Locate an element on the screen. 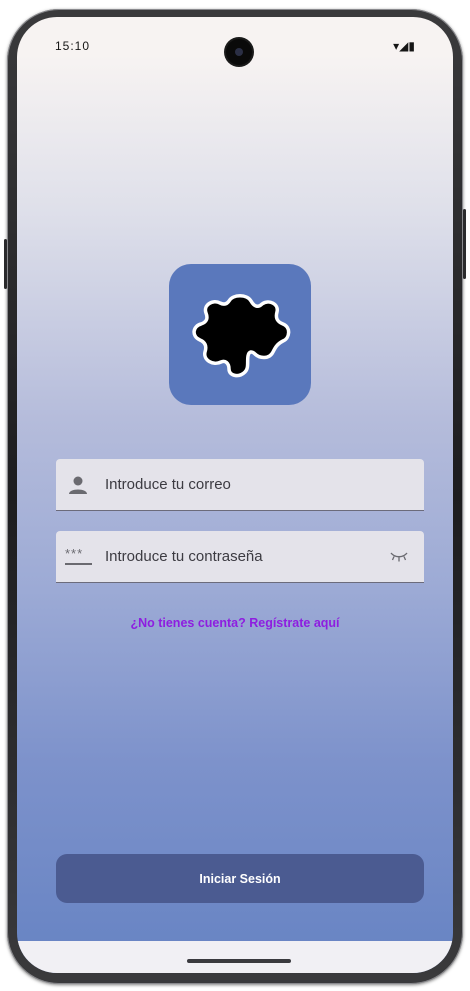 The image size is (470, 991). password-input is located at coordinates (240, 556).